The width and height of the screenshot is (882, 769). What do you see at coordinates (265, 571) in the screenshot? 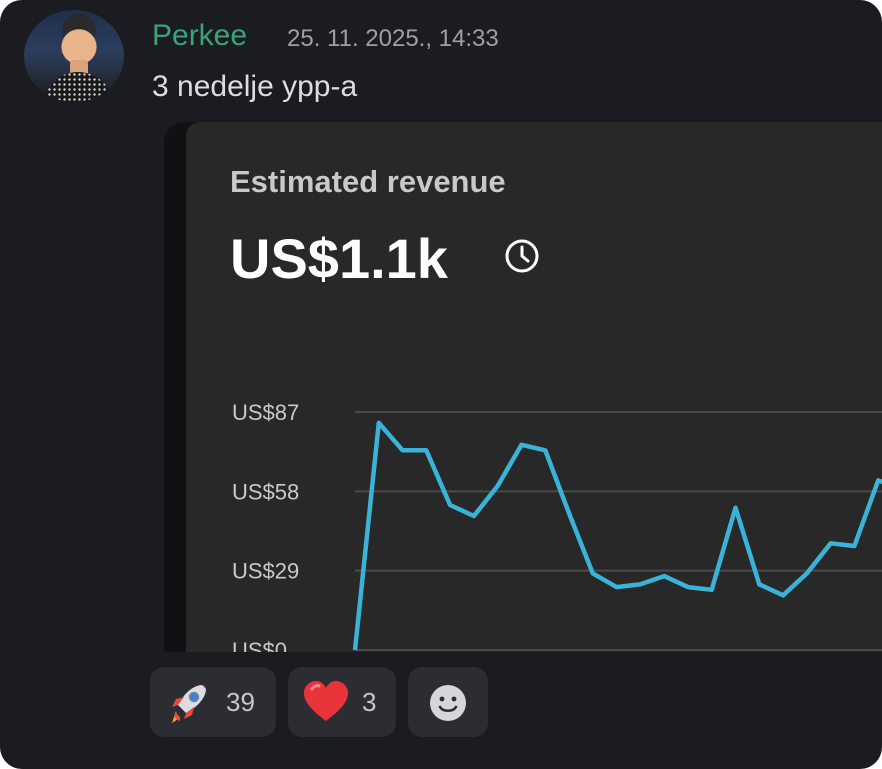
I see `y-tick-label: US$29` at bounding box center [265, 571].